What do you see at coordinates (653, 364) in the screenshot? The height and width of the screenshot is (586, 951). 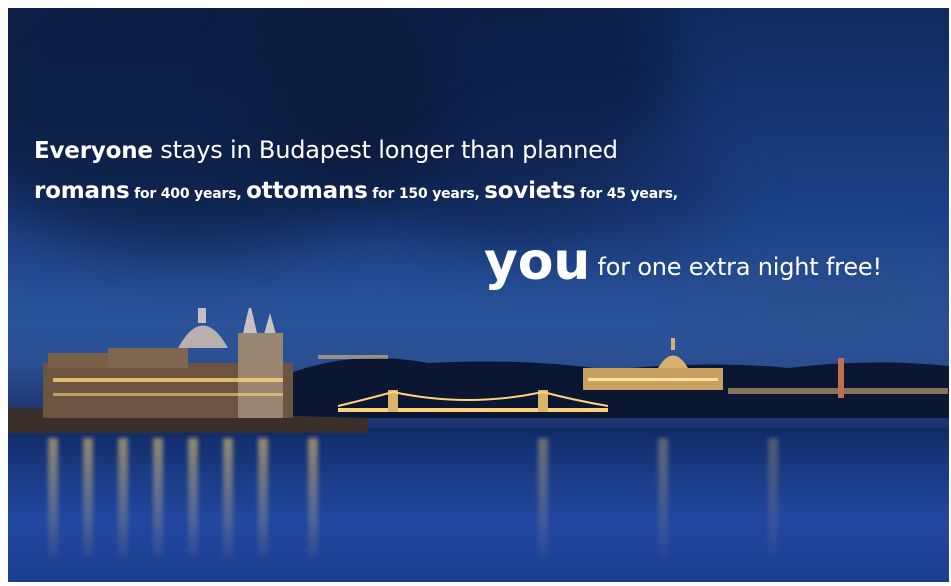 I see `buda-castle-icon` at bounding box center [653, 364].